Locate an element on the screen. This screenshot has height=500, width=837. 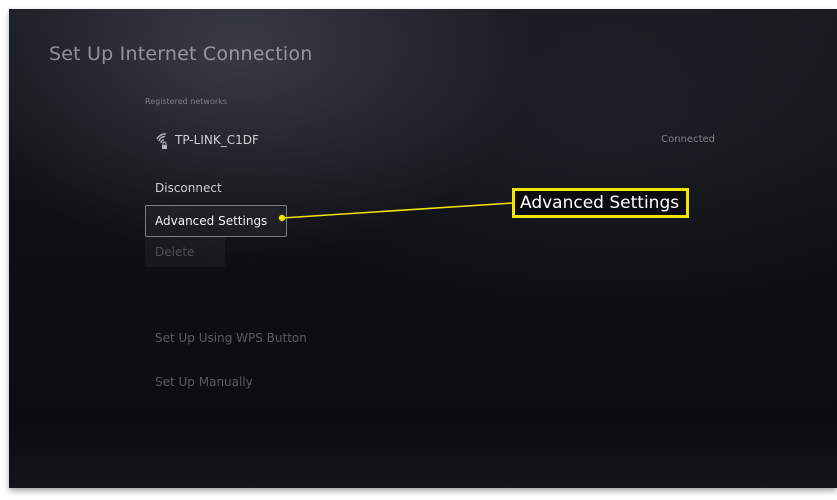
delete-label: Delete is located at coordinates (175, 252).